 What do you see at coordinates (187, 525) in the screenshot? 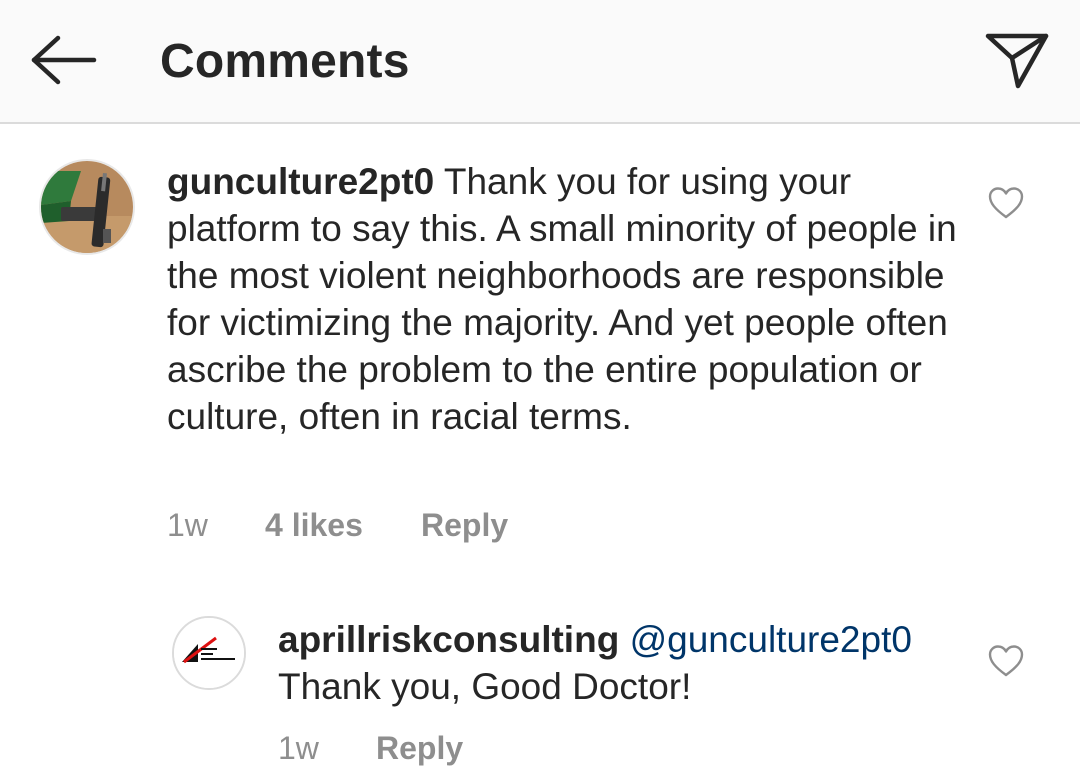
I see `comment-timestamp: 1w` at bounding box center [187, 525].